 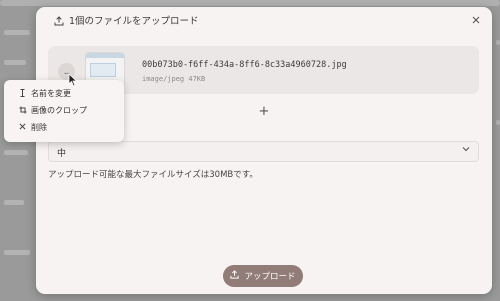 What do you see at coordinates (174, 79) in the screenshot?
I see `file-meta: image/jpeg 47KB` at bounding box center [174, 79].